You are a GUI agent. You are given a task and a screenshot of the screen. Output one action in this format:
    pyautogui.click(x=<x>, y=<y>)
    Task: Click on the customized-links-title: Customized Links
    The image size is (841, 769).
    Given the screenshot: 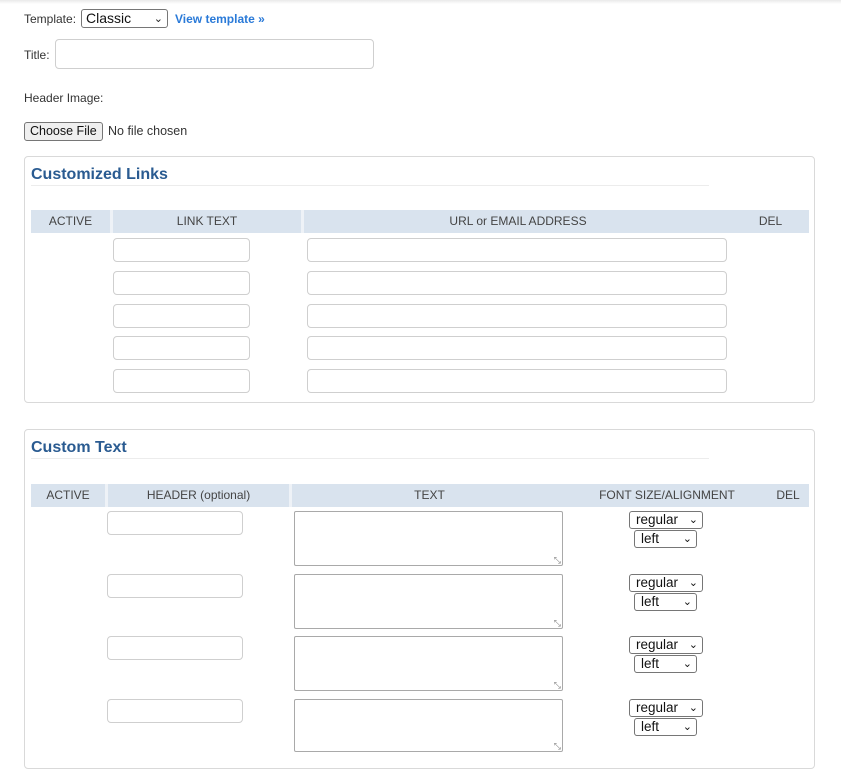 What is the action you would take?
    pyautogui.click(x=99, y=174)
    